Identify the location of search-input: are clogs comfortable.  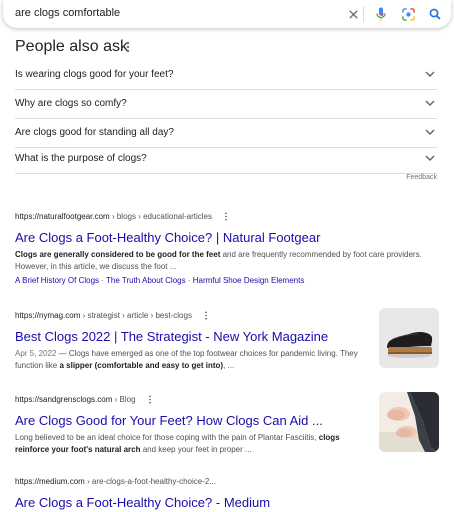
(67, 13).